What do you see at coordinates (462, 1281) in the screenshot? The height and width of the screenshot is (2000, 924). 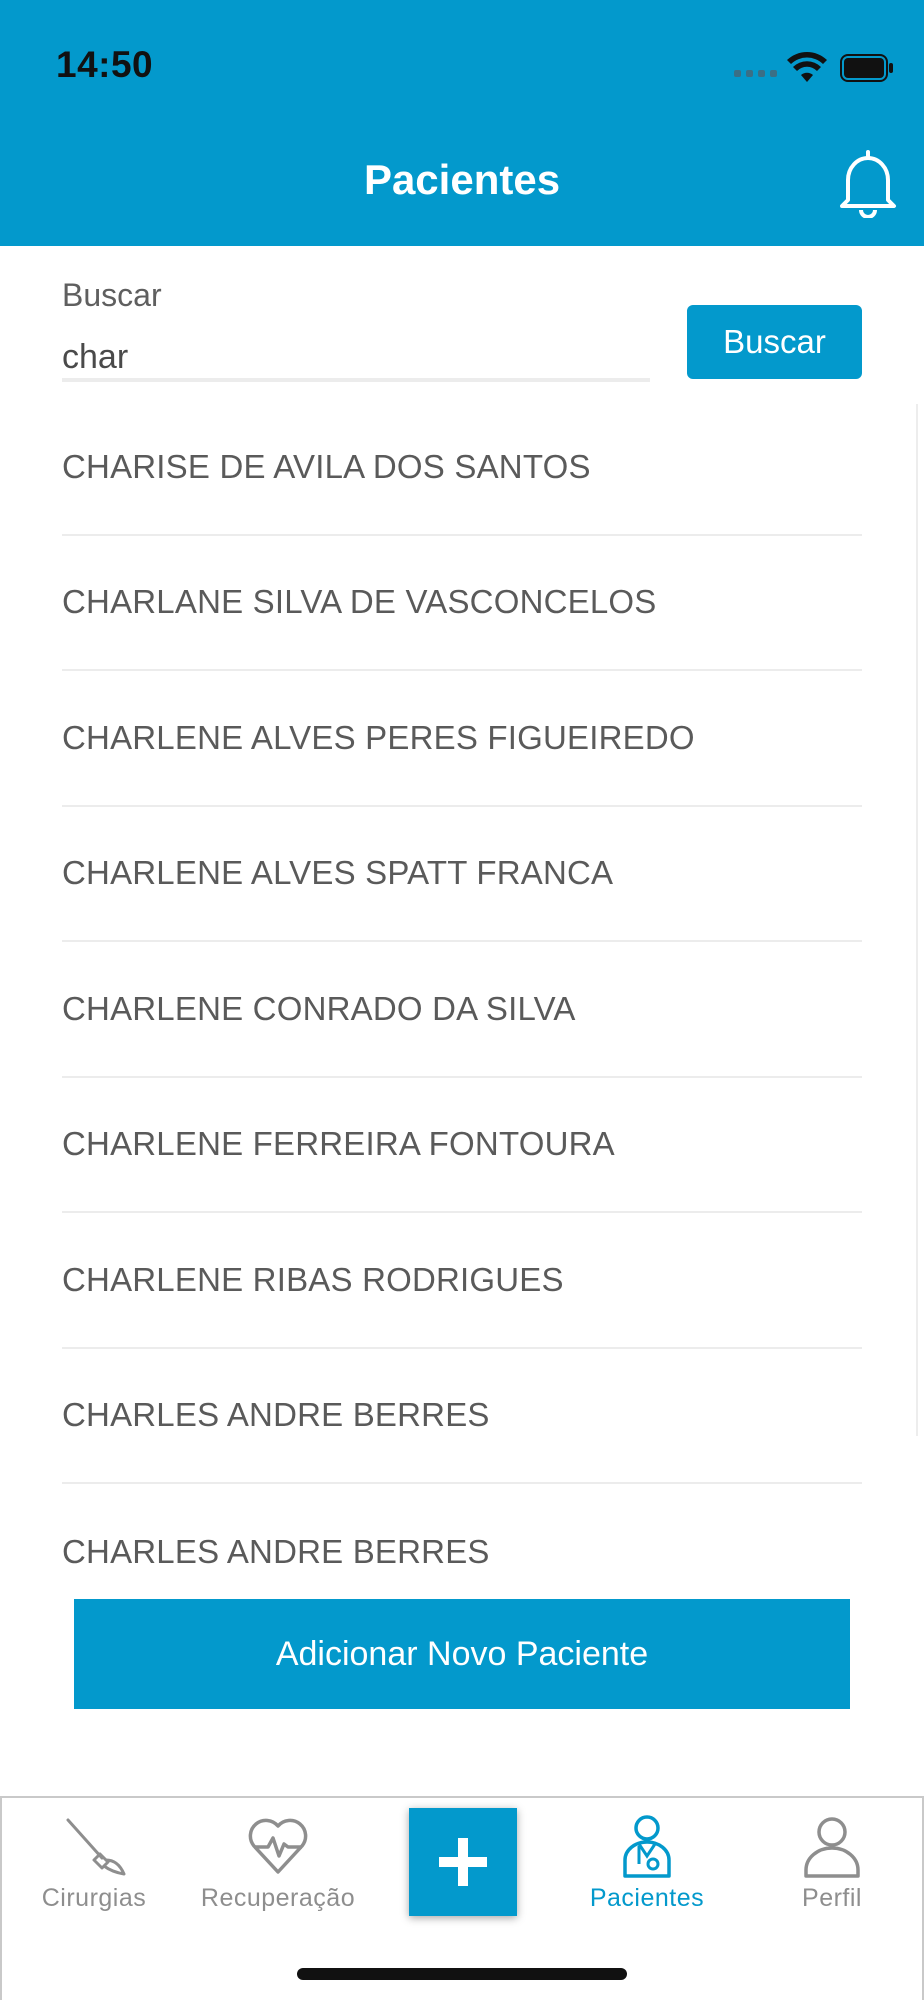 I see `patient-list-item: CHARLENE RIBAS RODRIGUES` at bounding box center [462, 1281].